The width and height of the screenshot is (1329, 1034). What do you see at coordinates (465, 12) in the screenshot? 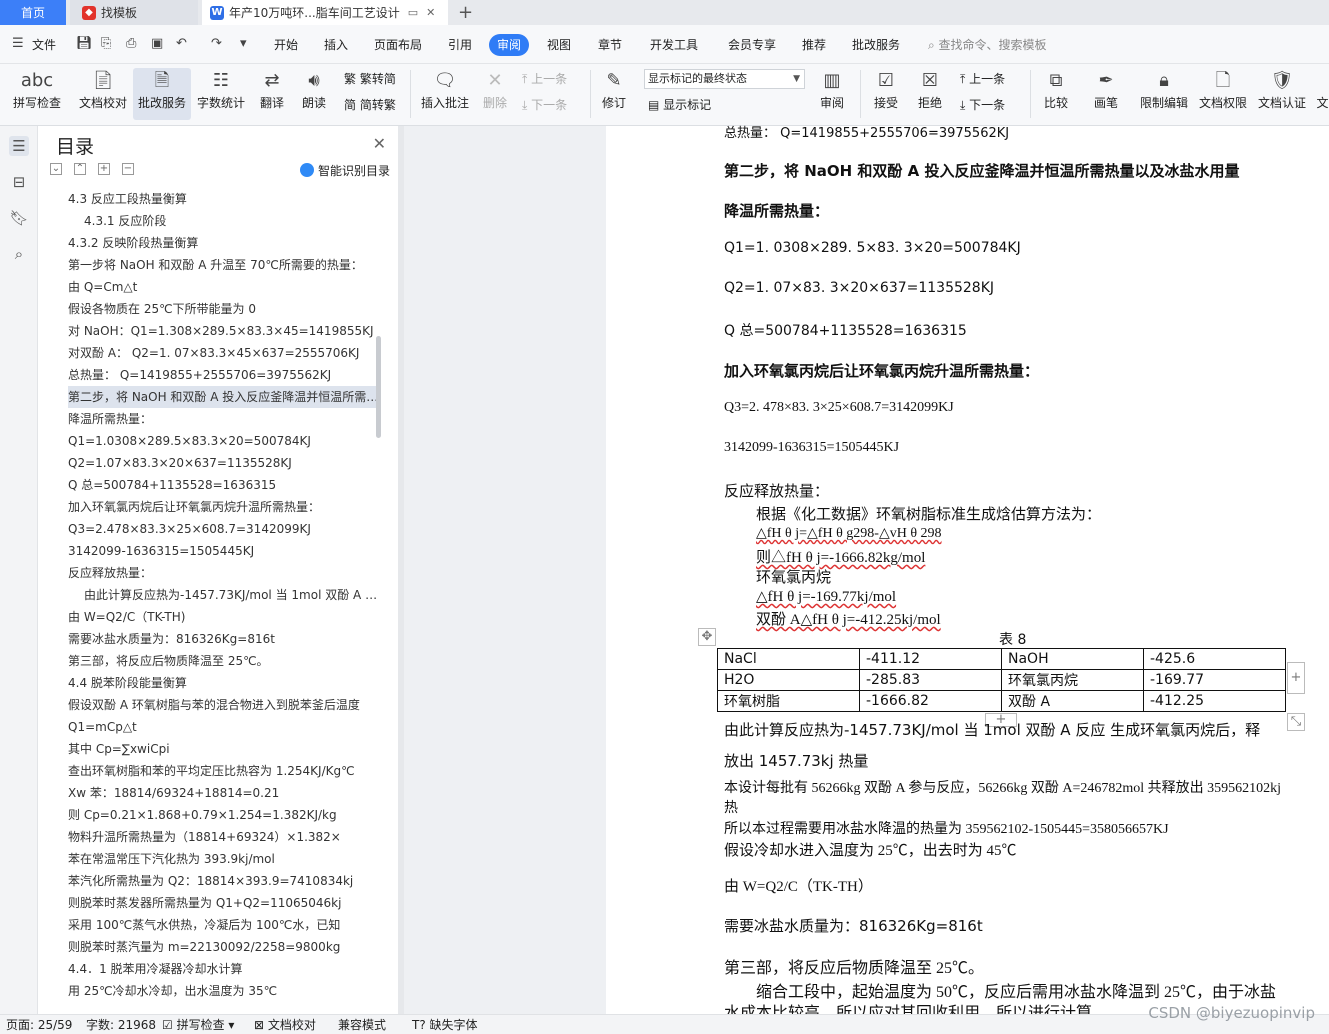
I see `new-tab-button: +` at bounding box center [465, 12].